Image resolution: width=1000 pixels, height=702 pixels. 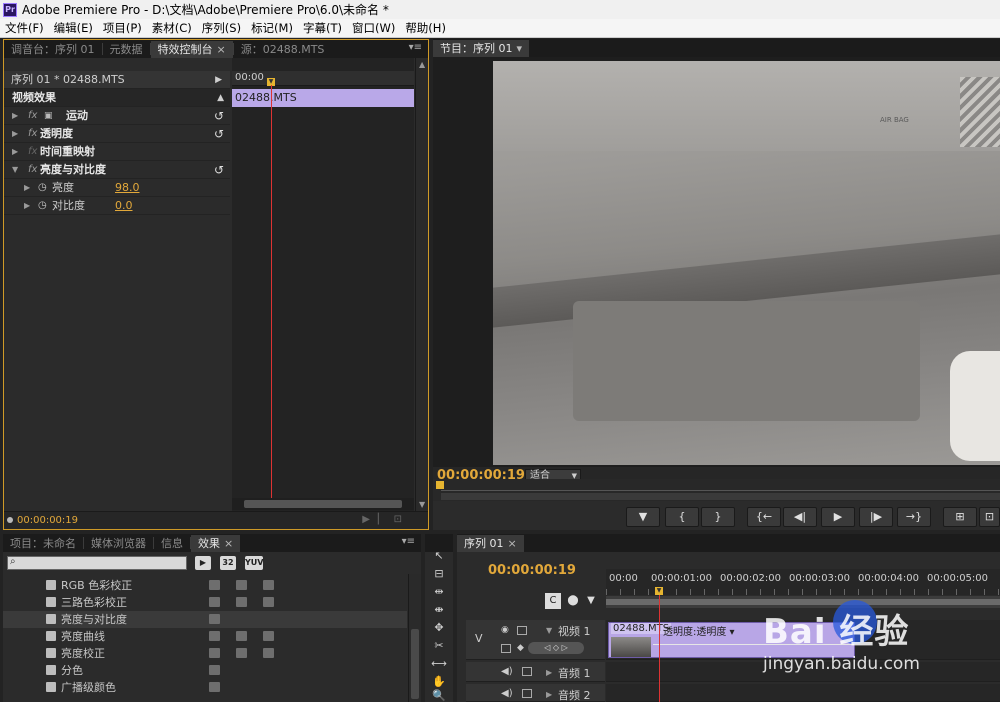 I want to click on list-item: 亮度与对比度, so click(x=205, y=619).